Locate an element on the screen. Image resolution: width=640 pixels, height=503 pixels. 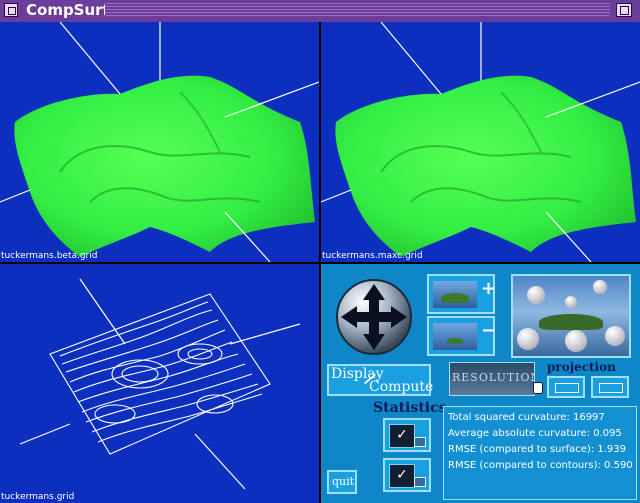
zoom-in-symbol: + is located at coordinates (489, 288).